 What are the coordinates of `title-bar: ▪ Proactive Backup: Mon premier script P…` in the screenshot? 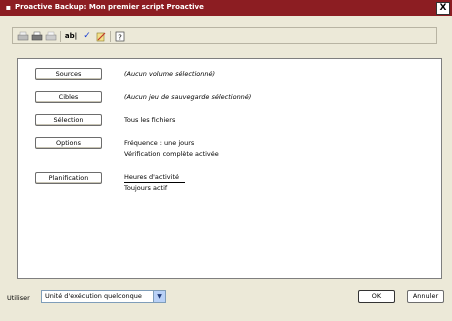 It's located at (226, 8).